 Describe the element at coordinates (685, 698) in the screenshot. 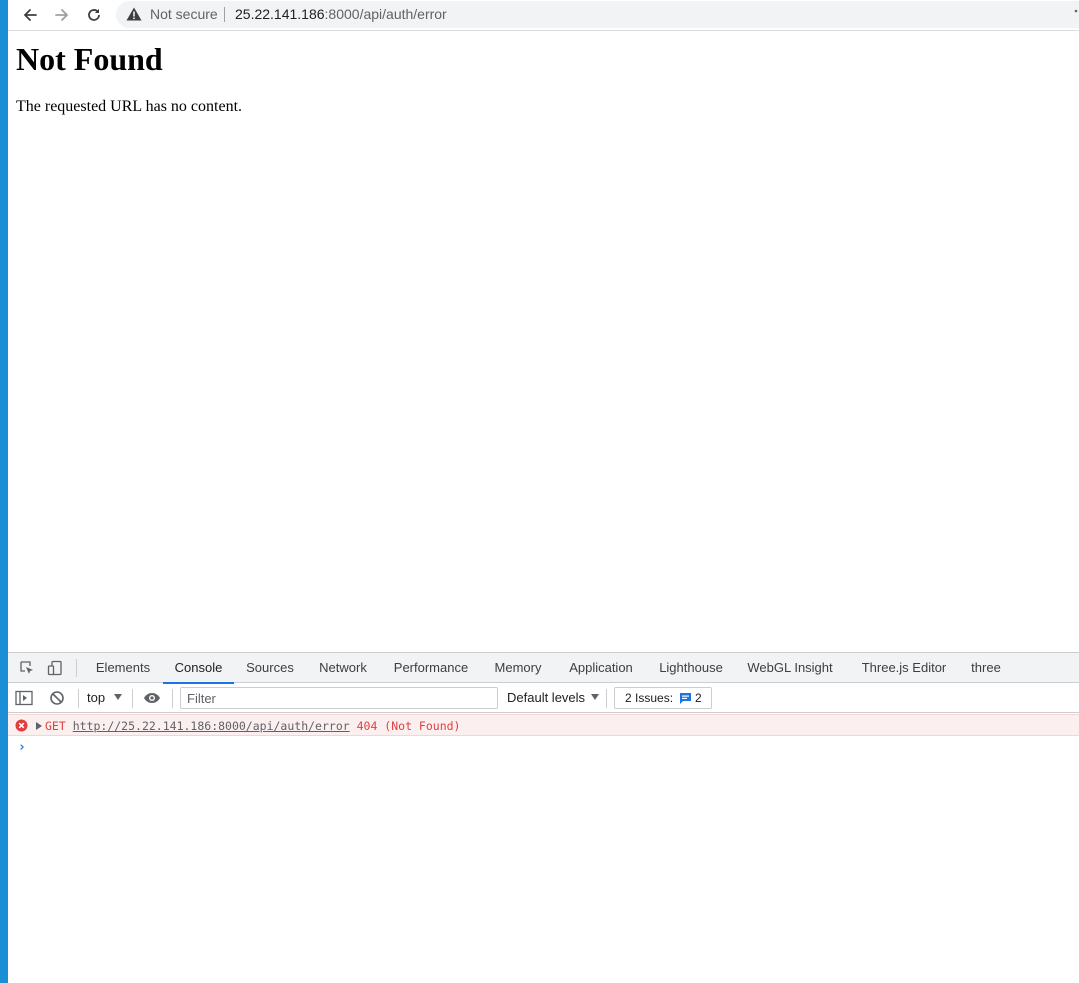

I see `issue-message-icon` at that location.